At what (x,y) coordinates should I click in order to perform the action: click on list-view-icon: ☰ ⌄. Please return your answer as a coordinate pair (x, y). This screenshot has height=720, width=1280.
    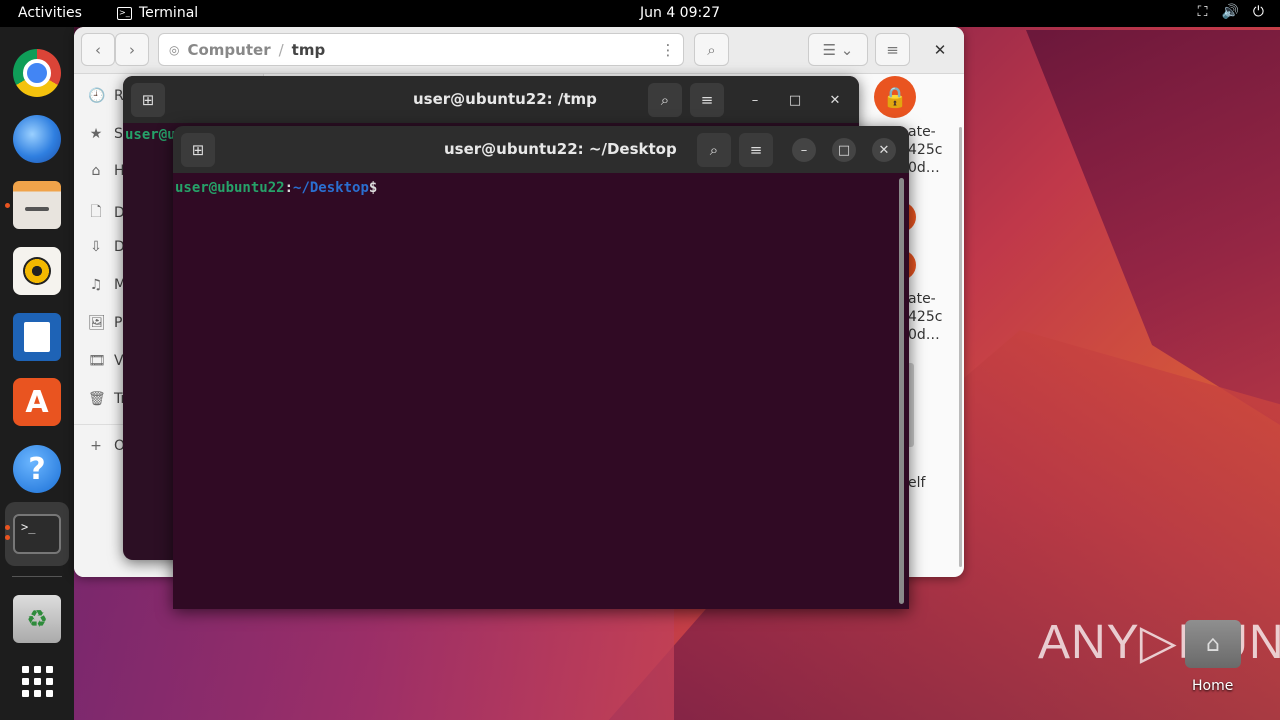
    Looking at the image, I should click on (838, 49).